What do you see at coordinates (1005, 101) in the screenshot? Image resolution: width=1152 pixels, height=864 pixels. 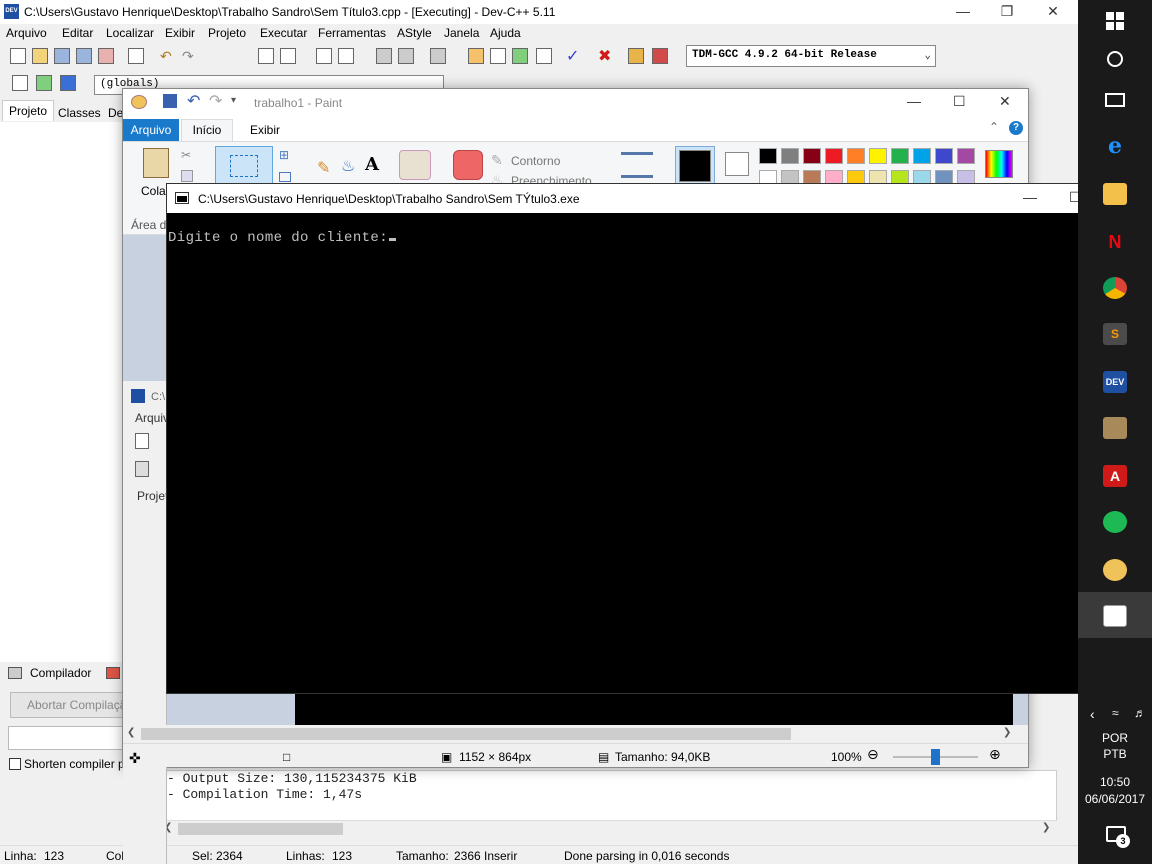 I see `paint-close-button: ✕` at bounding box center [1005, 101].